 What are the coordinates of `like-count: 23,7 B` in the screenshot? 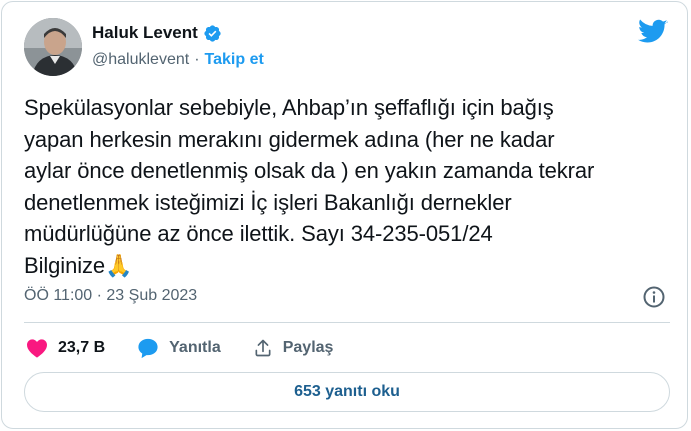 It's located at (82, 347).